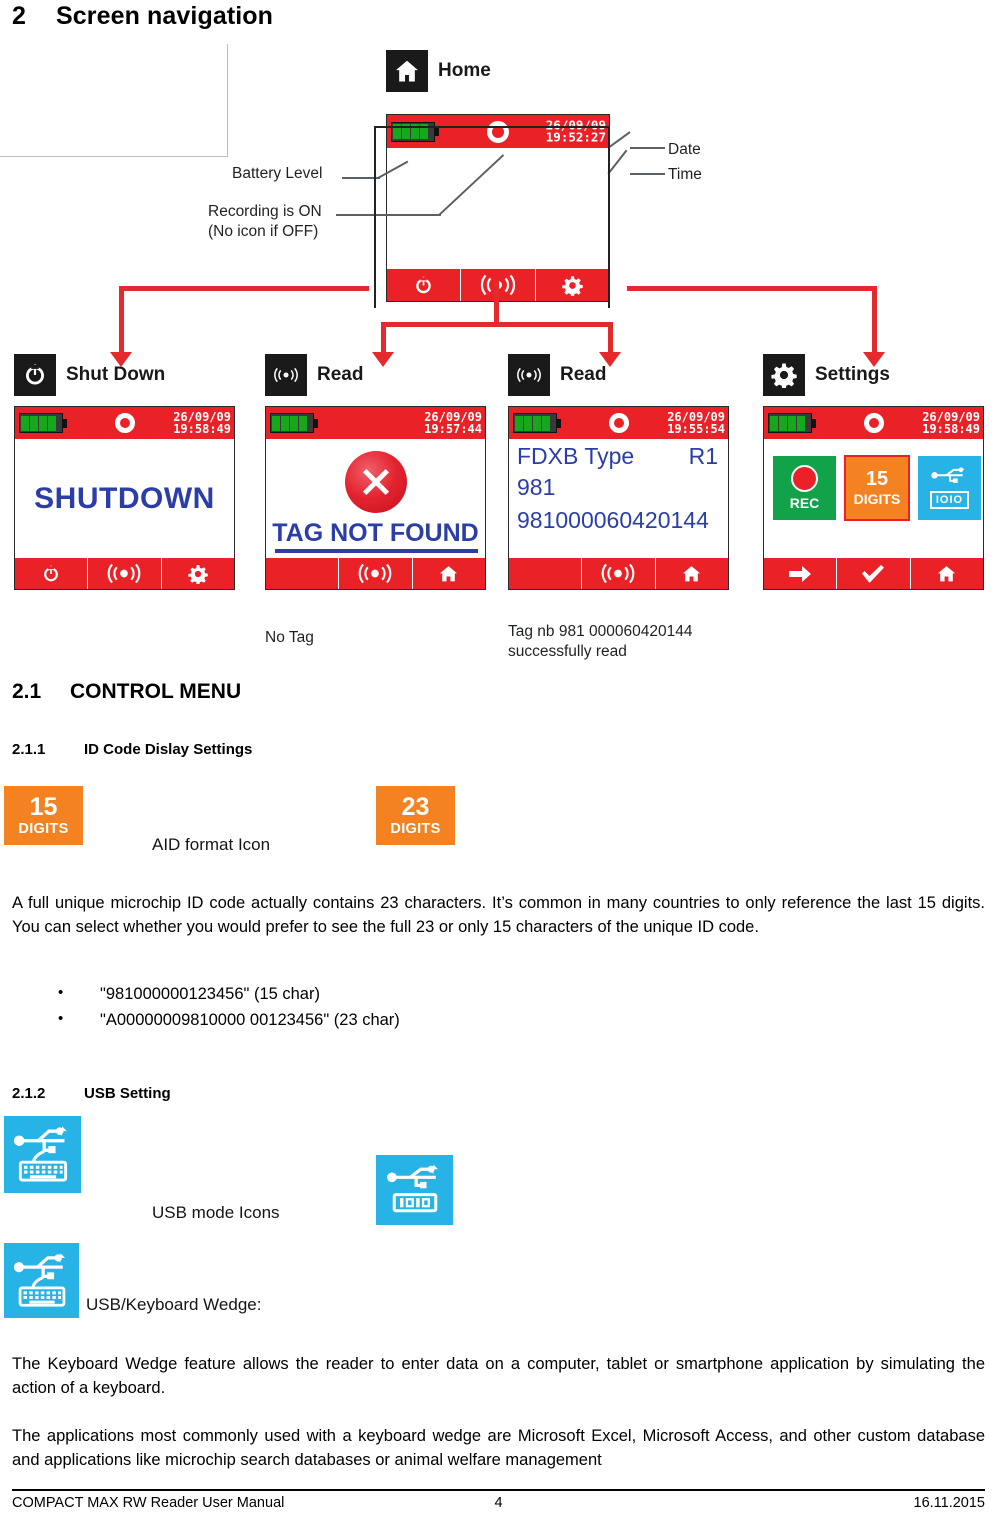 This screenshot has height=1525, width=997. I want to click on tagnotfound-time: 19:57:44, so click(453, 429).